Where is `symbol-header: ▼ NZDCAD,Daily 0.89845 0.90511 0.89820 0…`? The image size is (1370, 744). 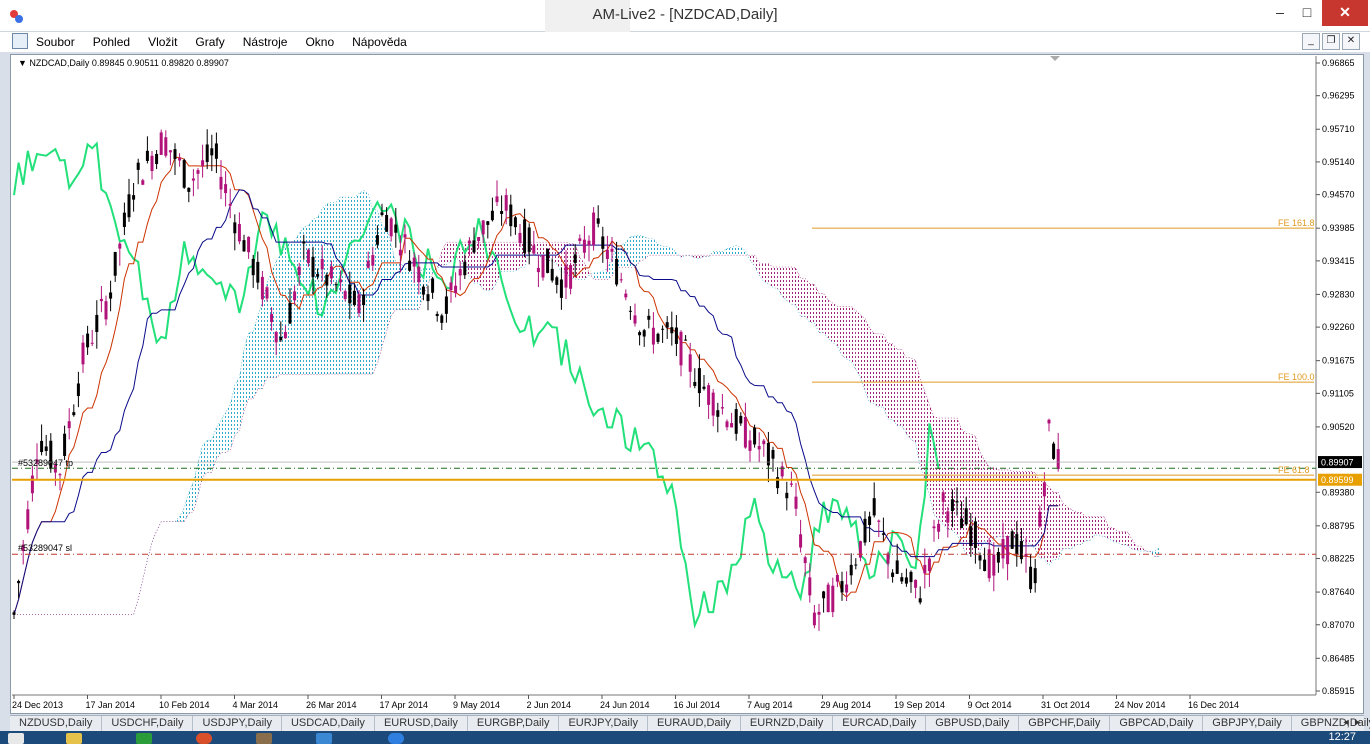 symbol-header: ▼ NZDCAD,Daily 0.89845 0.90511 0.89820 0… is located at coordinates (123, 63).